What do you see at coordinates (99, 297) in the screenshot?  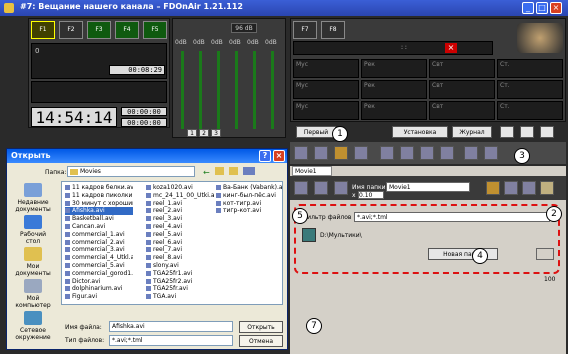 I see `file-item: Figur.avi` at bounding box center [99, 297].